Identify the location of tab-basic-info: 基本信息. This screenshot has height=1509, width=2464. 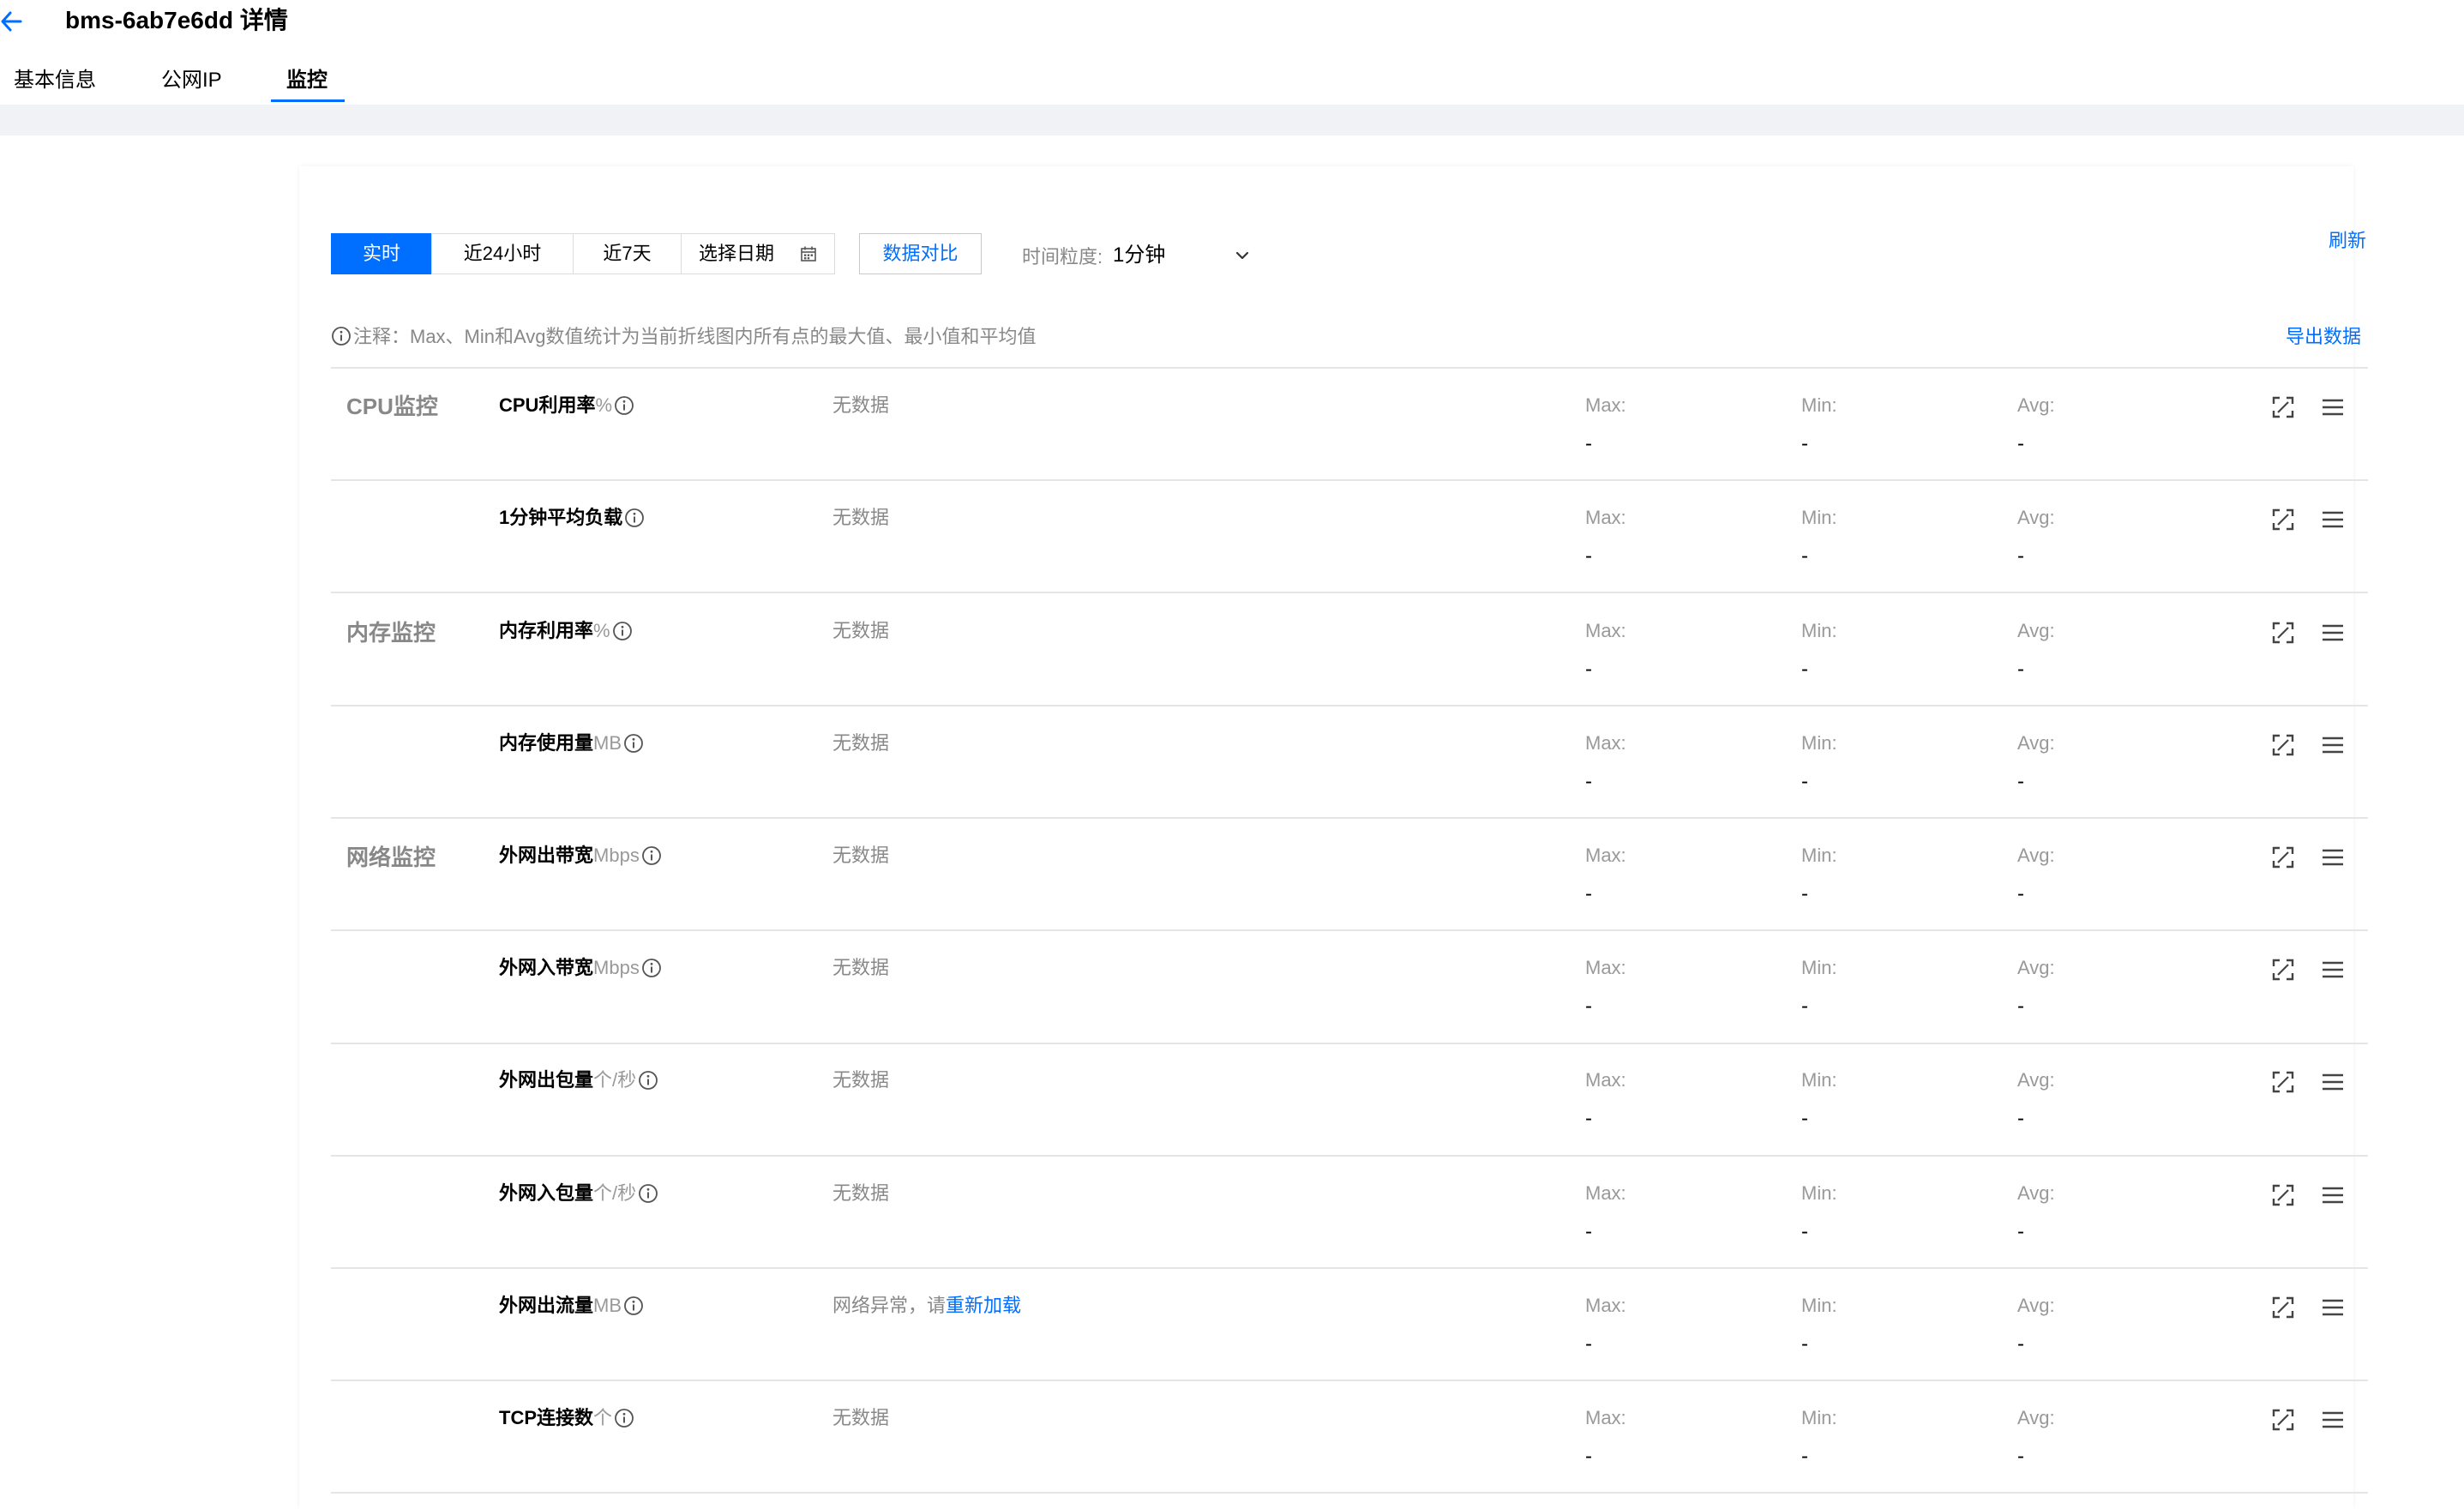
(55, 80).